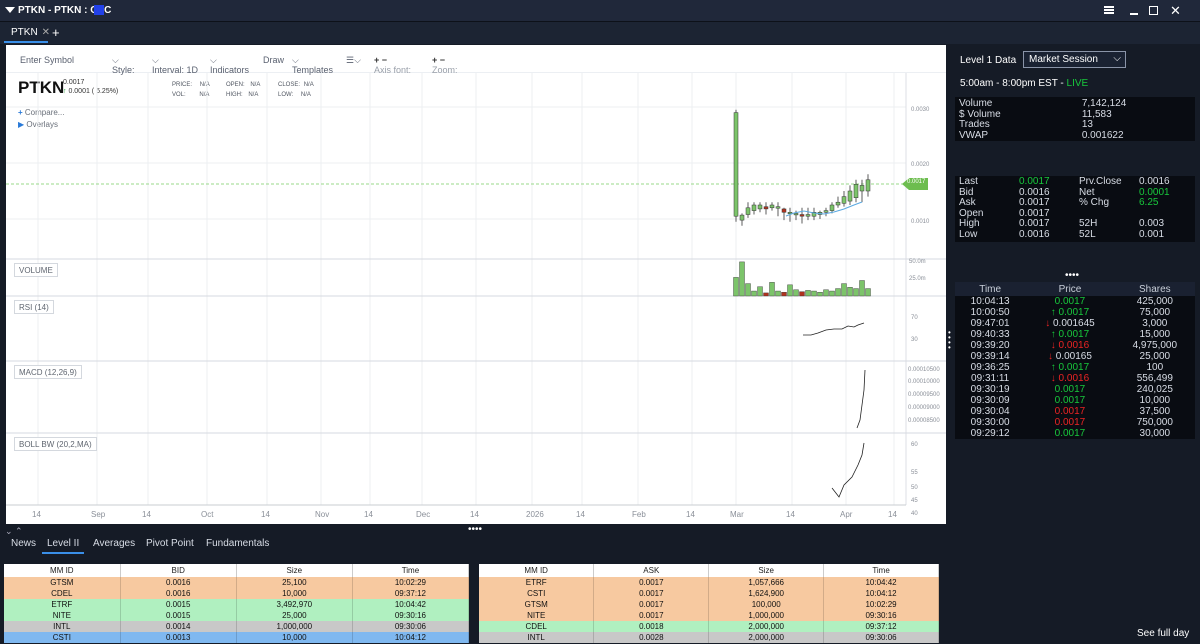 The height and width of the screenshot is (644, 1200). Describe the element at coordinates (1155, 323) in the screenshot. I see `ts-shares: 3,000` at that location.